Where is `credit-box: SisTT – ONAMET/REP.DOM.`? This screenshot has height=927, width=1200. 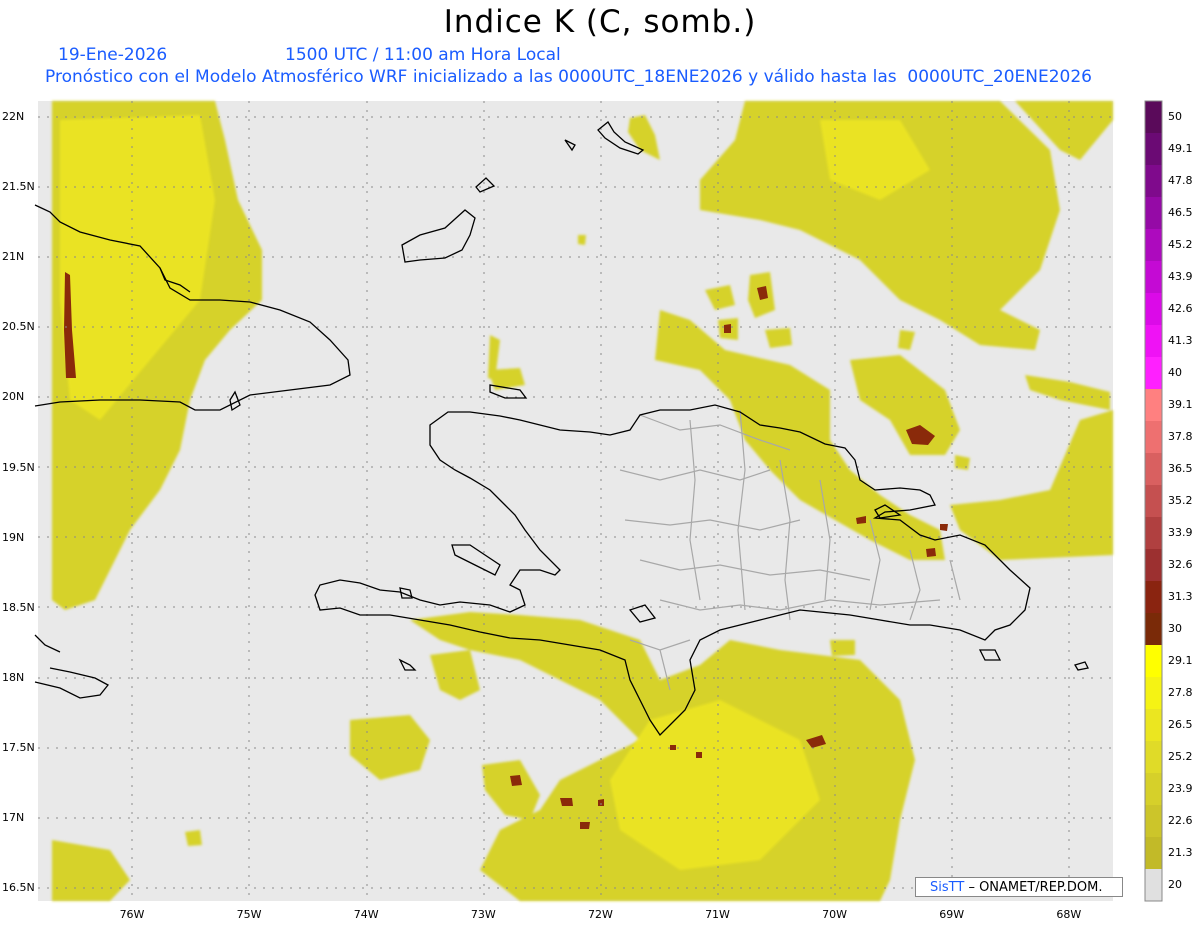
credit-box: SisTT – ONAMET/REP.DOM. is located at coordinates (1019, 887).